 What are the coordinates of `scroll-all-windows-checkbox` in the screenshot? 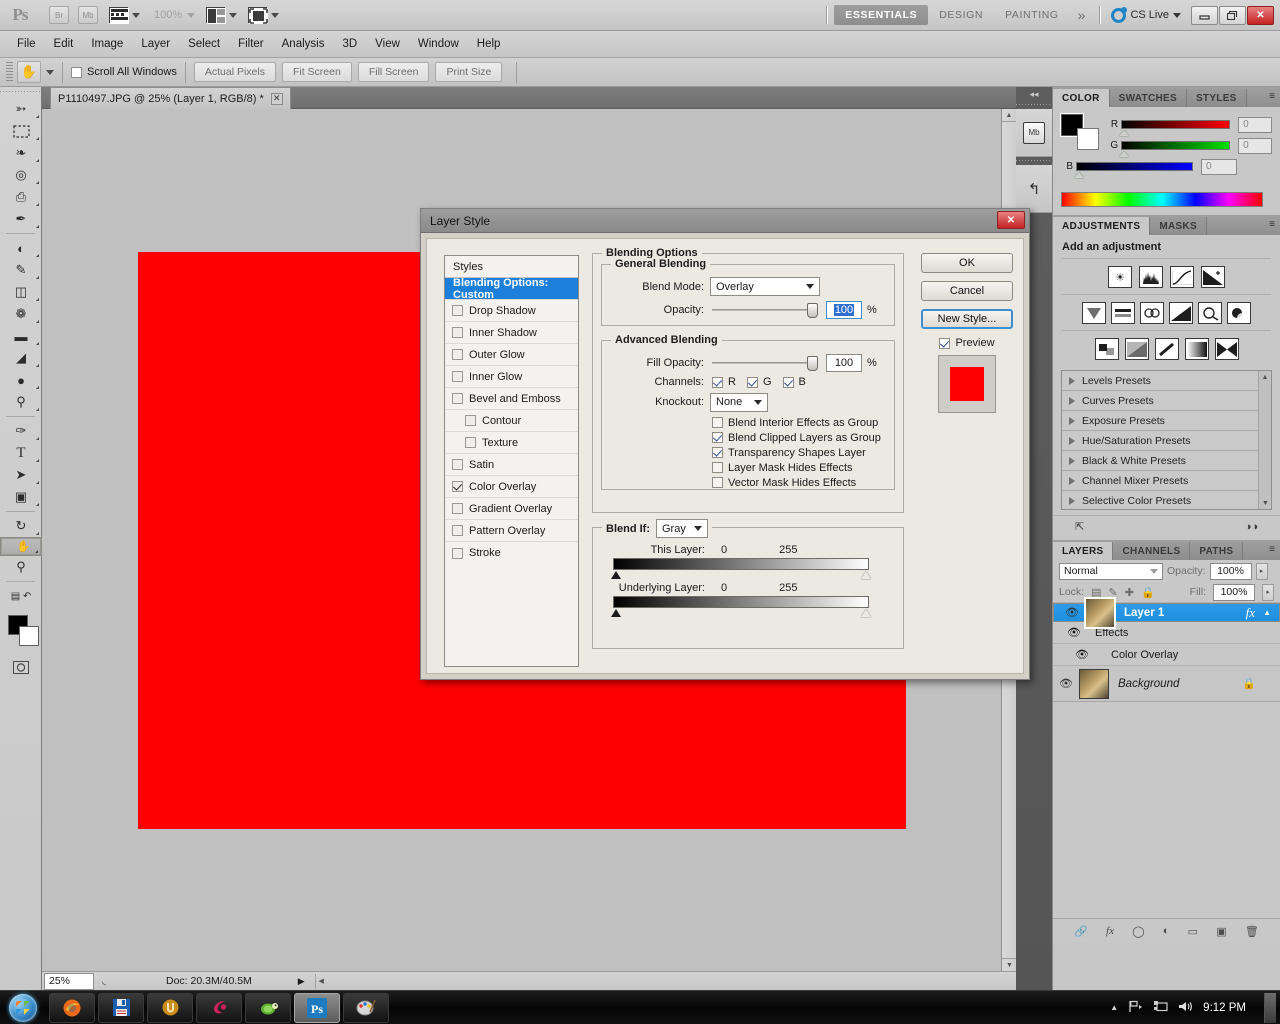 It's located at (76, 72).